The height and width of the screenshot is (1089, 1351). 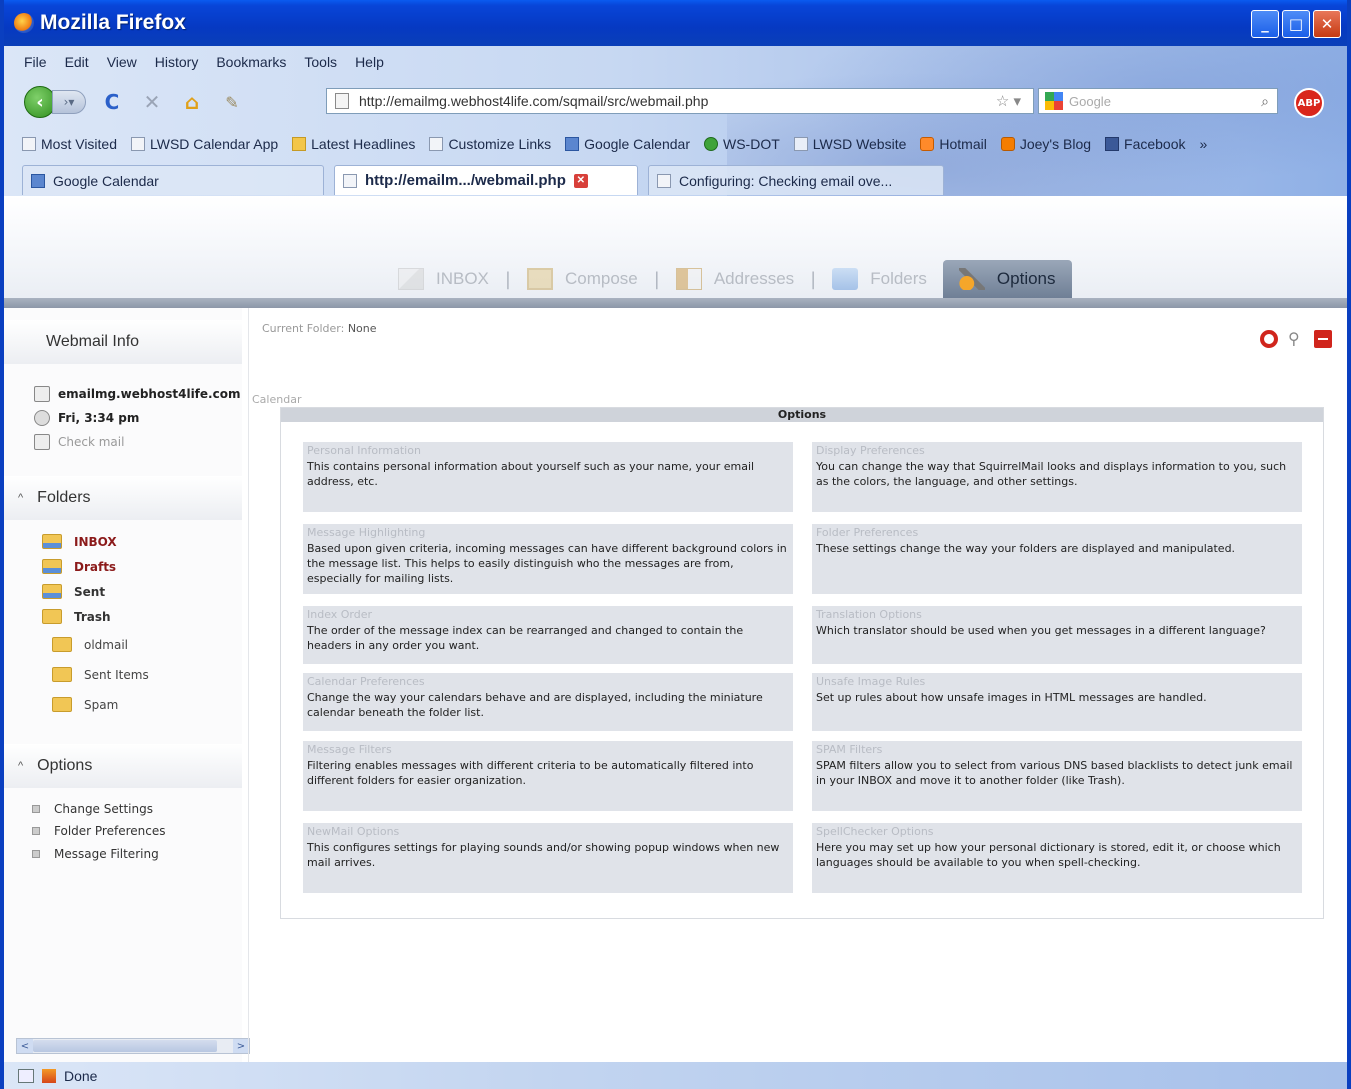 I want to click on link-message-filtering: Message Filtering, so click(x=95, y=854).